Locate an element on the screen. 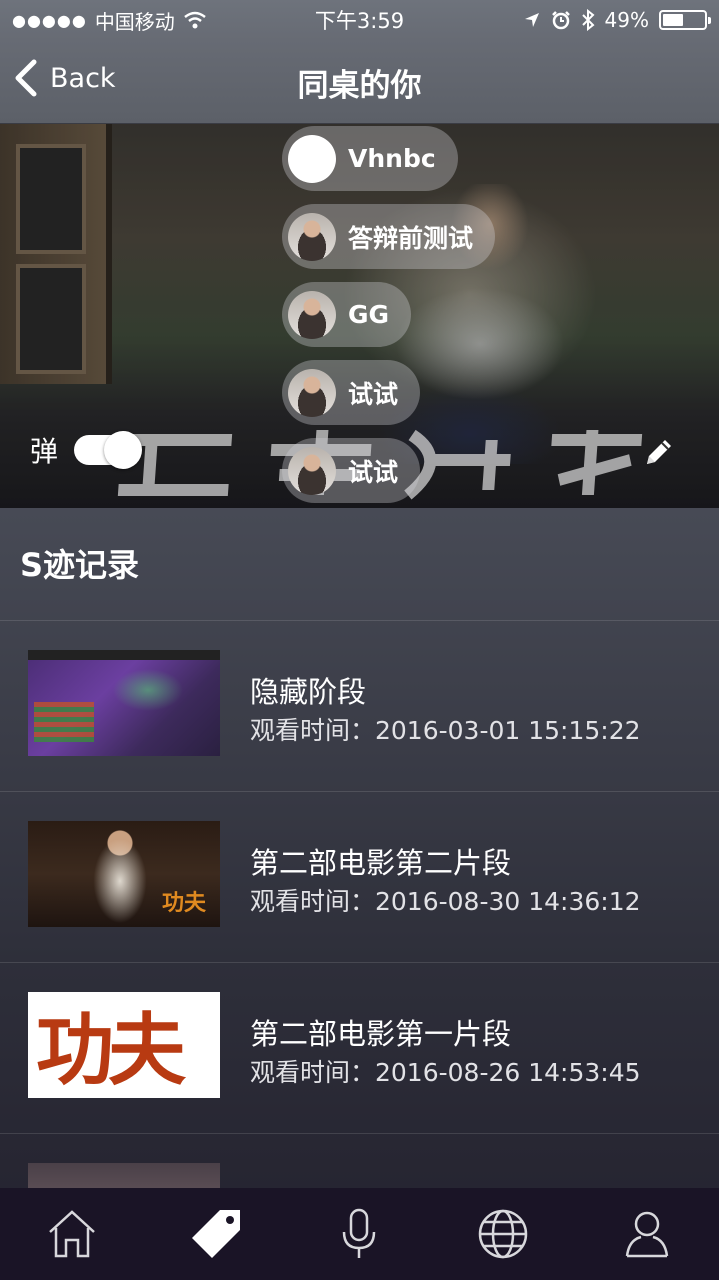 This screenshot has width=719, height=1280. history-item-title: 隐藏阶段 is located at coordinates (308, 692).